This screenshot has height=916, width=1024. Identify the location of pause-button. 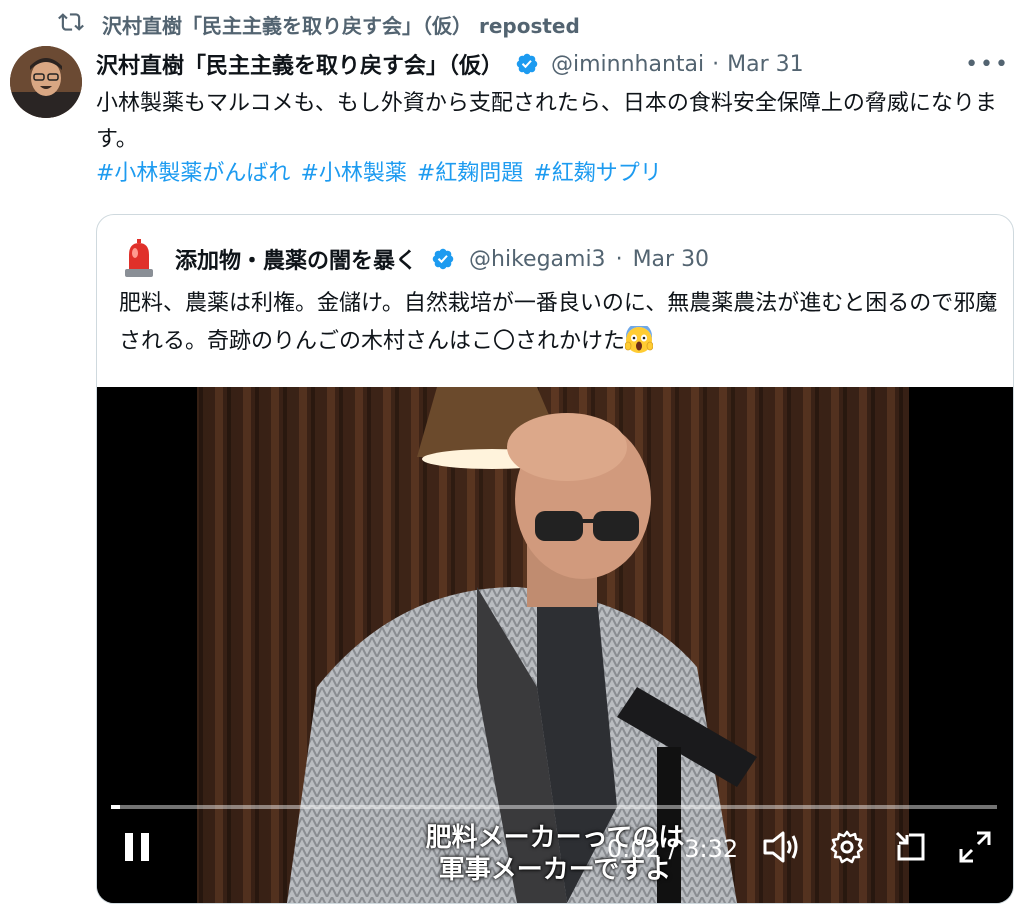
(137, 849).